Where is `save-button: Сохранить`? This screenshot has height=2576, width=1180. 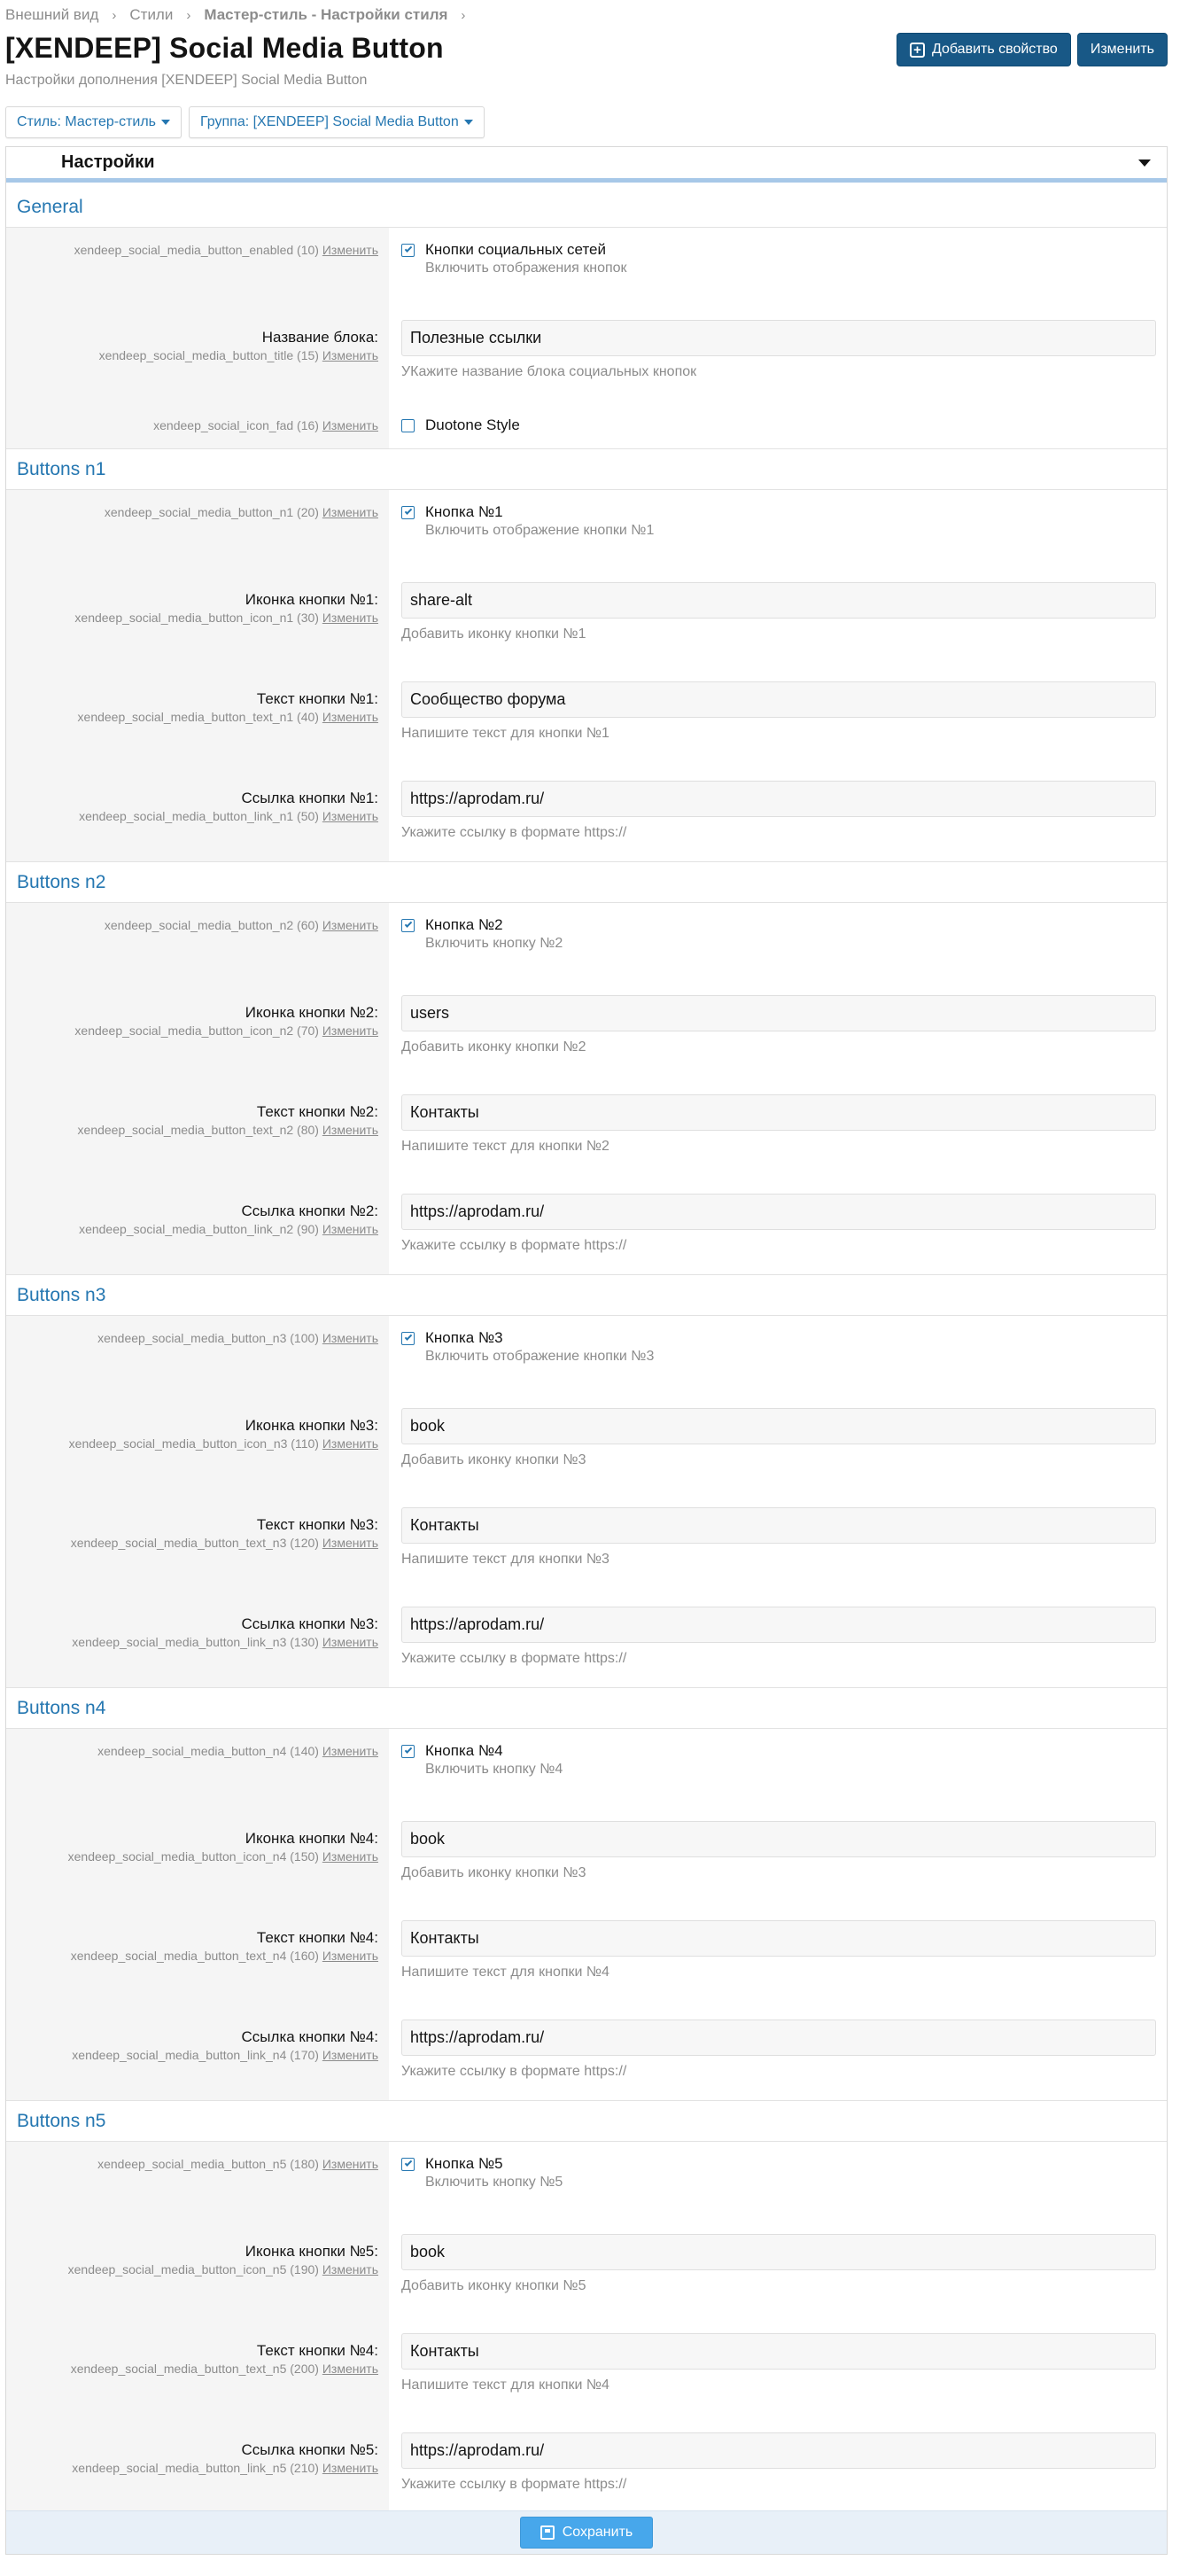
save-button: Сохранить is located at coordinates (586, 2533).